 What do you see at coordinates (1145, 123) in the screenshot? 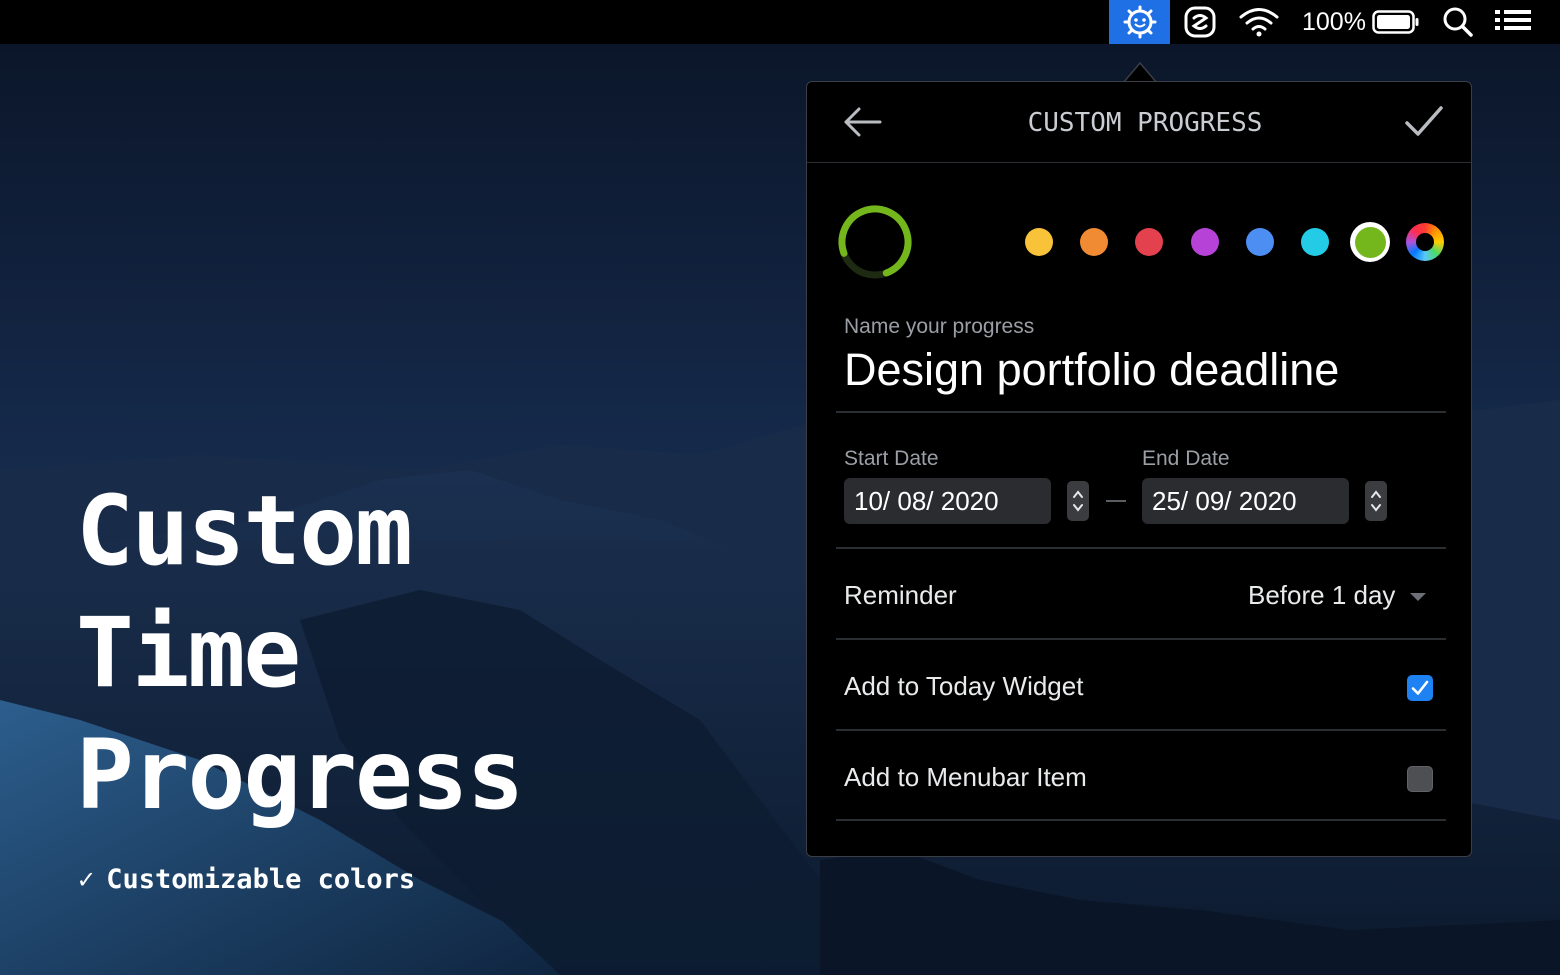
I see `popover-title: CUSTOM PROGRESS` at bounding box center [1145, 123].